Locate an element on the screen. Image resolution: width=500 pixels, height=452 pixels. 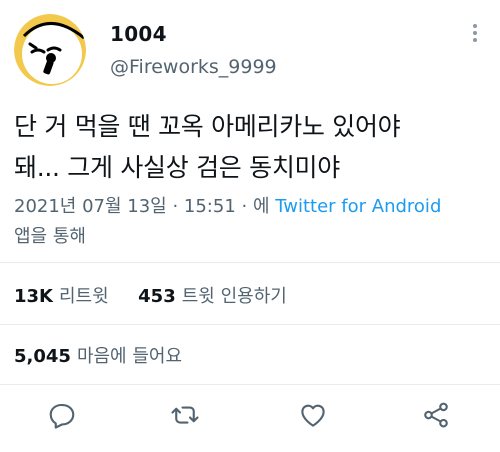
retweets-label: 리트윗 is located at coordinates (84, 296).